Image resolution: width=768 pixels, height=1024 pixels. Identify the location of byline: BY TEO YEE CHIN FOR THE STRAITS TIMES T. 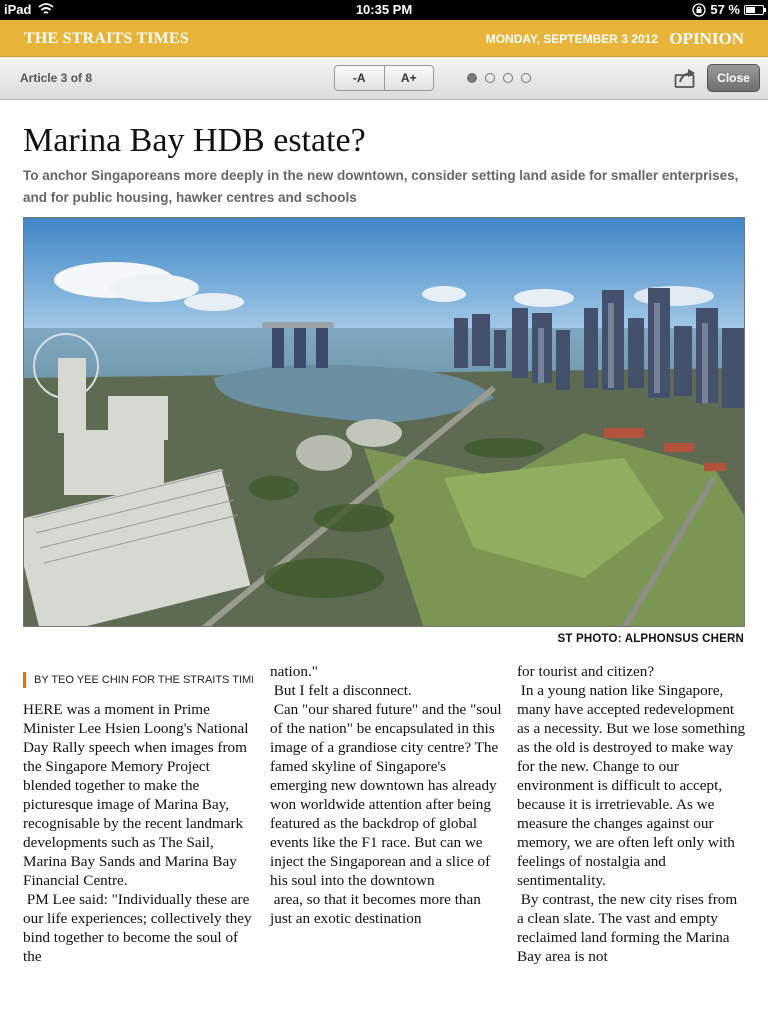
(138, 680).